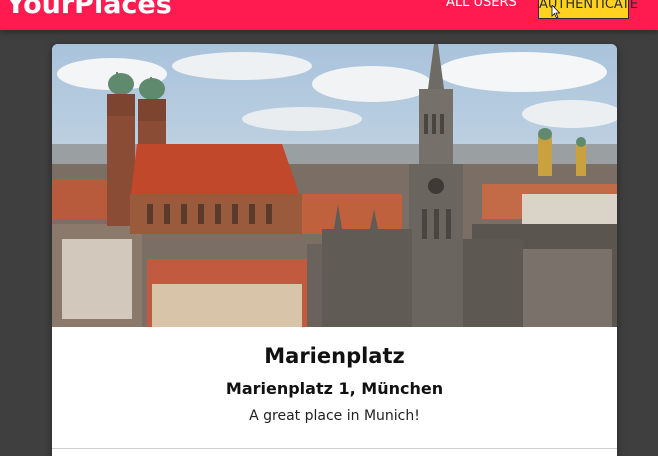 This screenshot has width=658, height=456. Describe the element at coordinates (334, 416) in the screenshot. I see `place-description: A great place in Munich!` at that location.